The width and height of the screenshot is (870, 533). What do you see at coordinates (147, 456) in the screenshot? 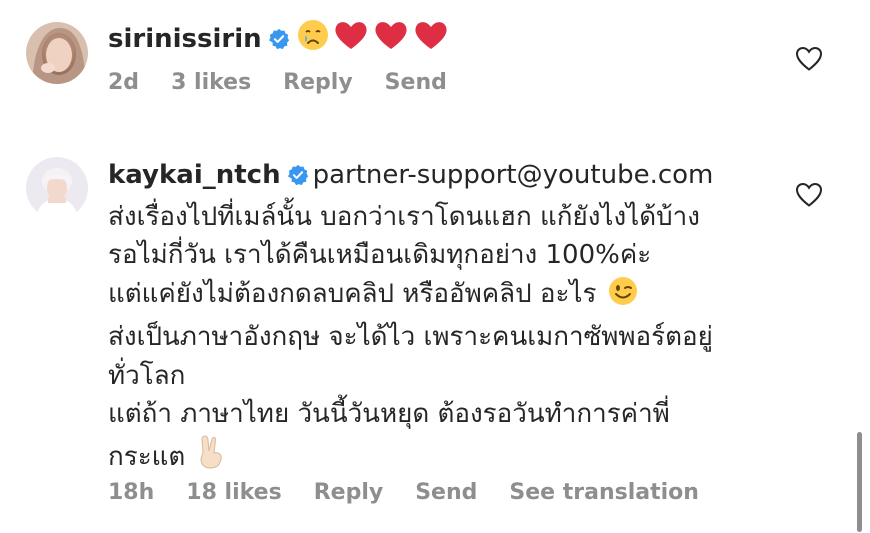
I see `comment-text: กระแต` at bounding box center [147, 456].